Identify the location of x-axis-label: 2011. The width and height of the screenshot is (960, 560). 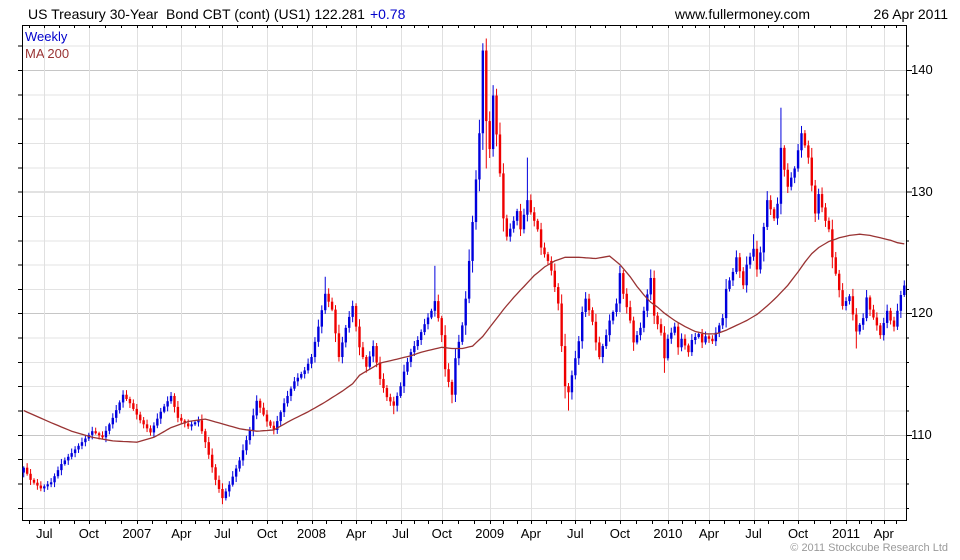
(846, 533).